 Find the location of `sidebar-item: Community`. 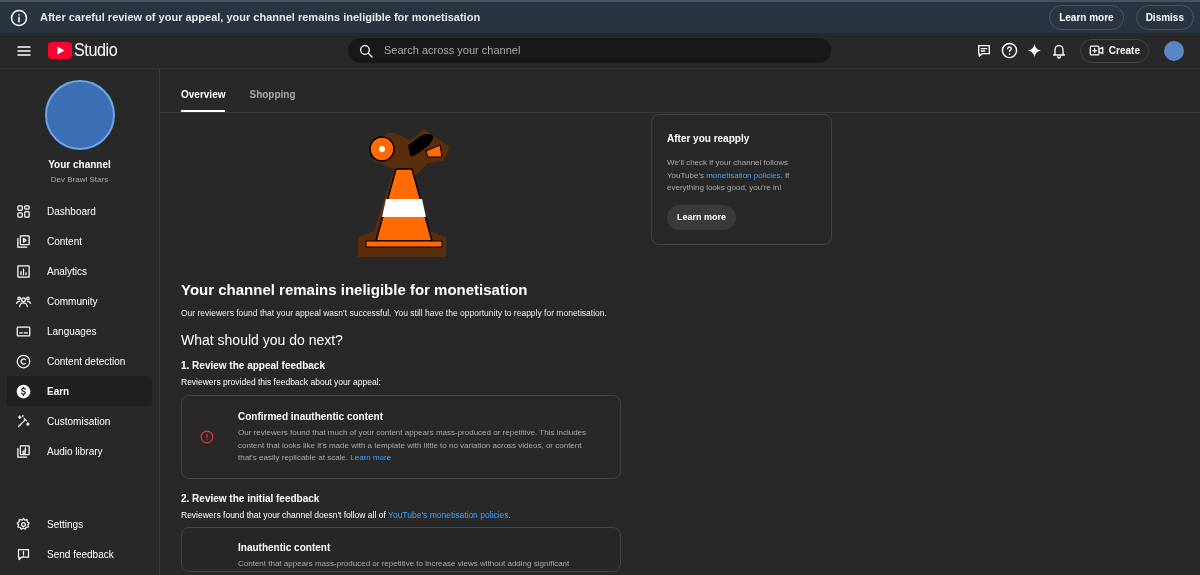

sidebar-item: Community is located at coordinates (79, 301).